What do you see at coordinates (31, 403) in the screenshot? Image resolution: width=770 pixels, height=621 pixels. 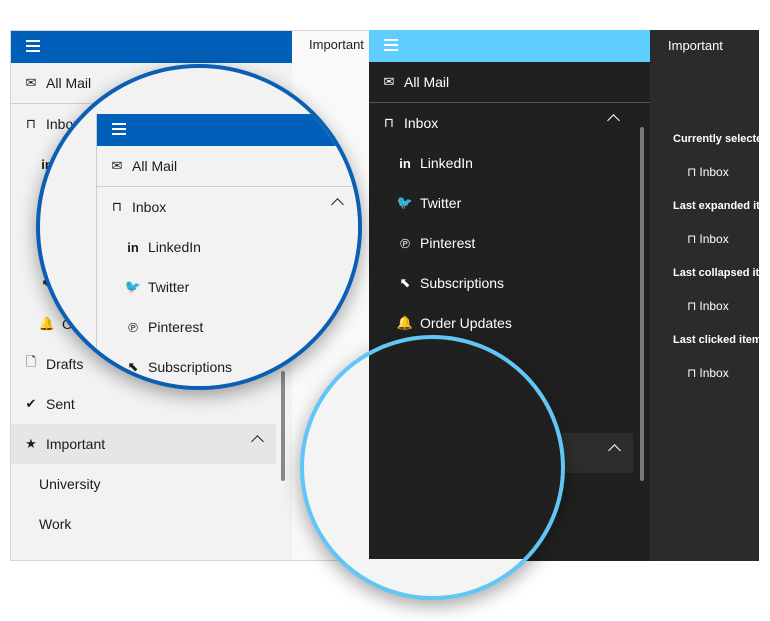 I see `sent-icon: ✔` at bounding box center [31, 403].